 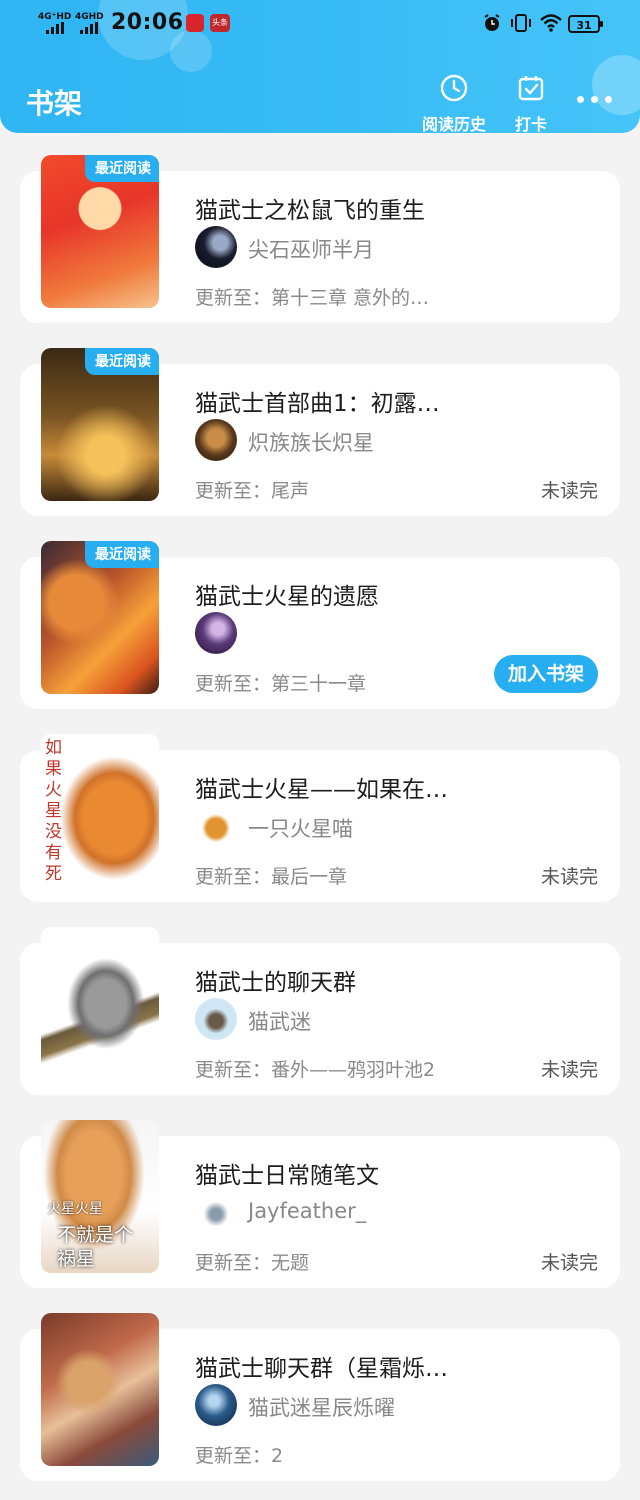 What do you see at coordinates (220, 23) in the screenshot?
I see `toutiao-notification-icon: 头条` at bounding box center [220, 23].